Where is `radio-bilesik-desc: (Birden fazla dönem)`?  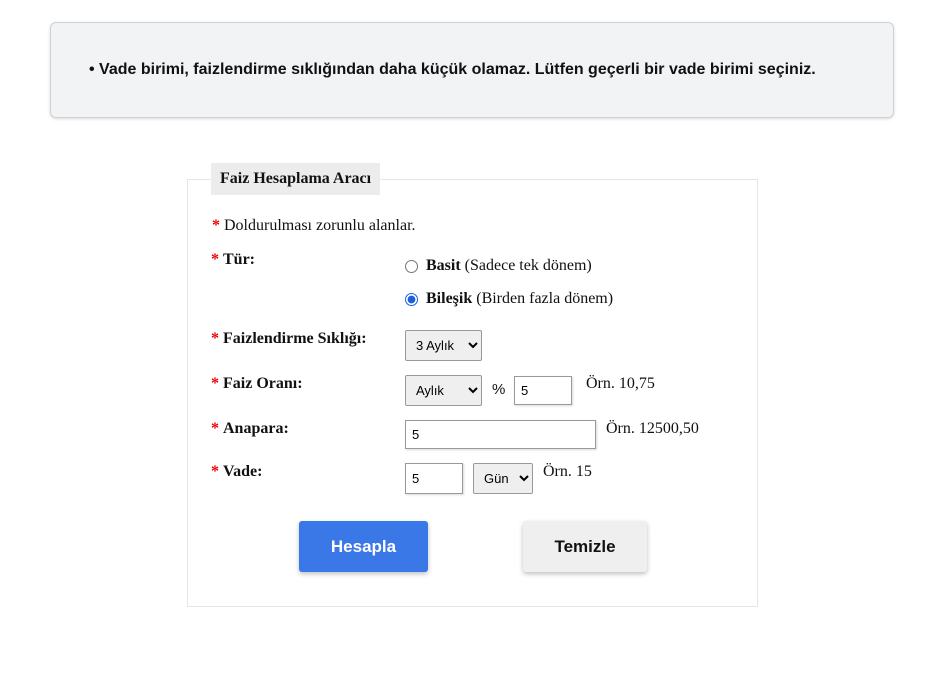 radio-bilesik-desc: (Birden fazla dönem) is located at coordinates (545, 298).